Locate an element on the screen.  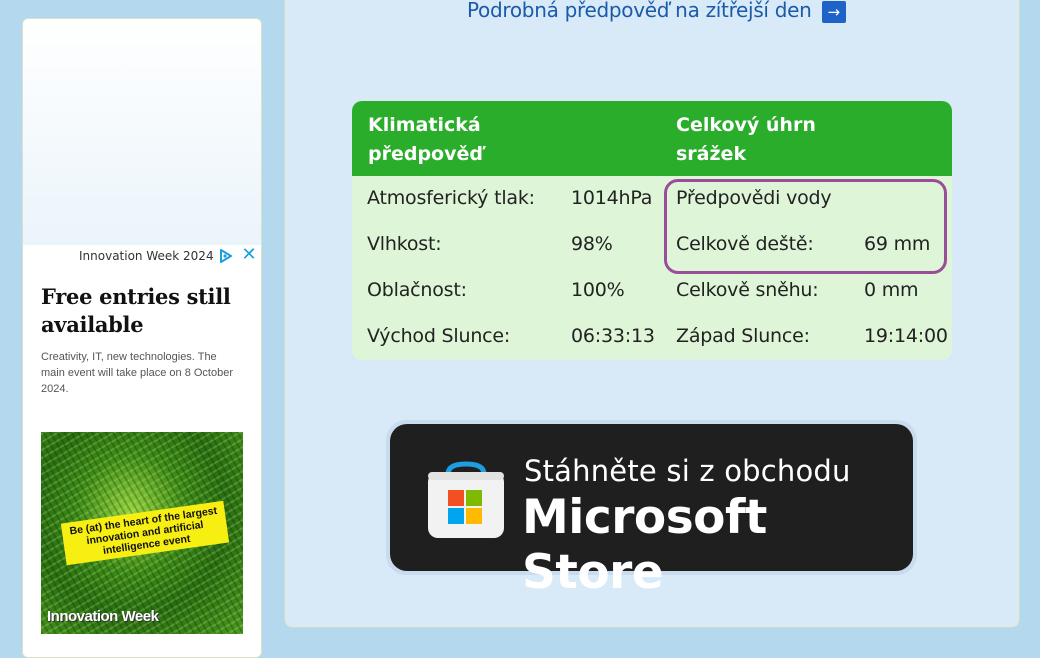
highlight-outline is located at coordinates (805, 226).